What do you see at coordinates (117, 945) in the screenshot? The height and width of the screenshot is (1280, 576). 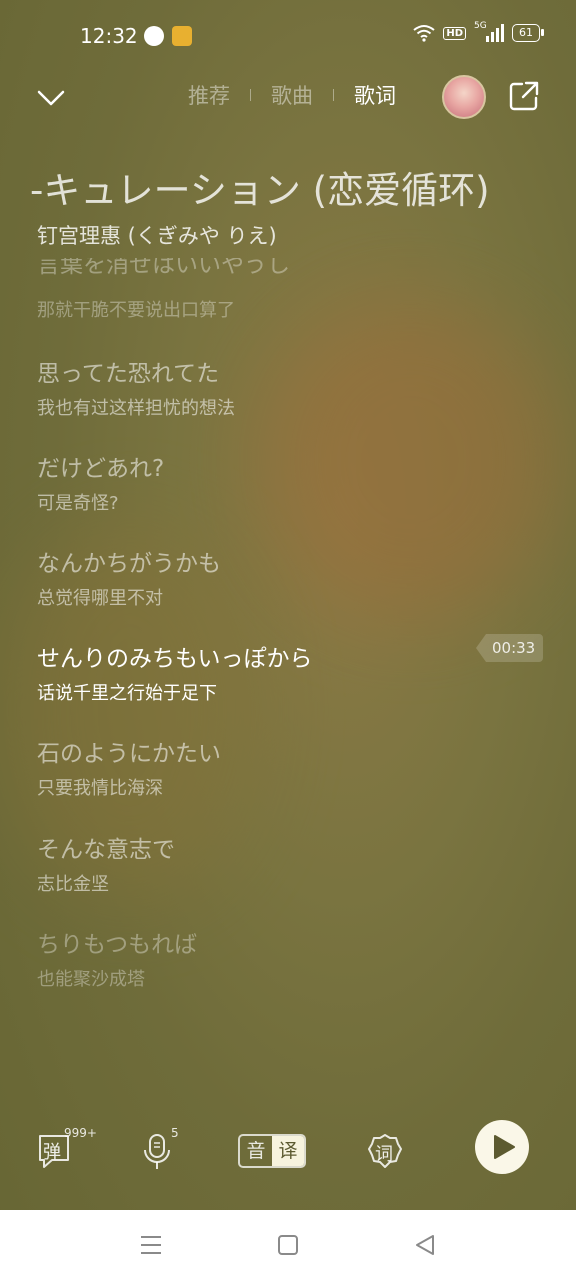 I see `lyric-original: ちりもつもれば` at bounding box center [117, 945].